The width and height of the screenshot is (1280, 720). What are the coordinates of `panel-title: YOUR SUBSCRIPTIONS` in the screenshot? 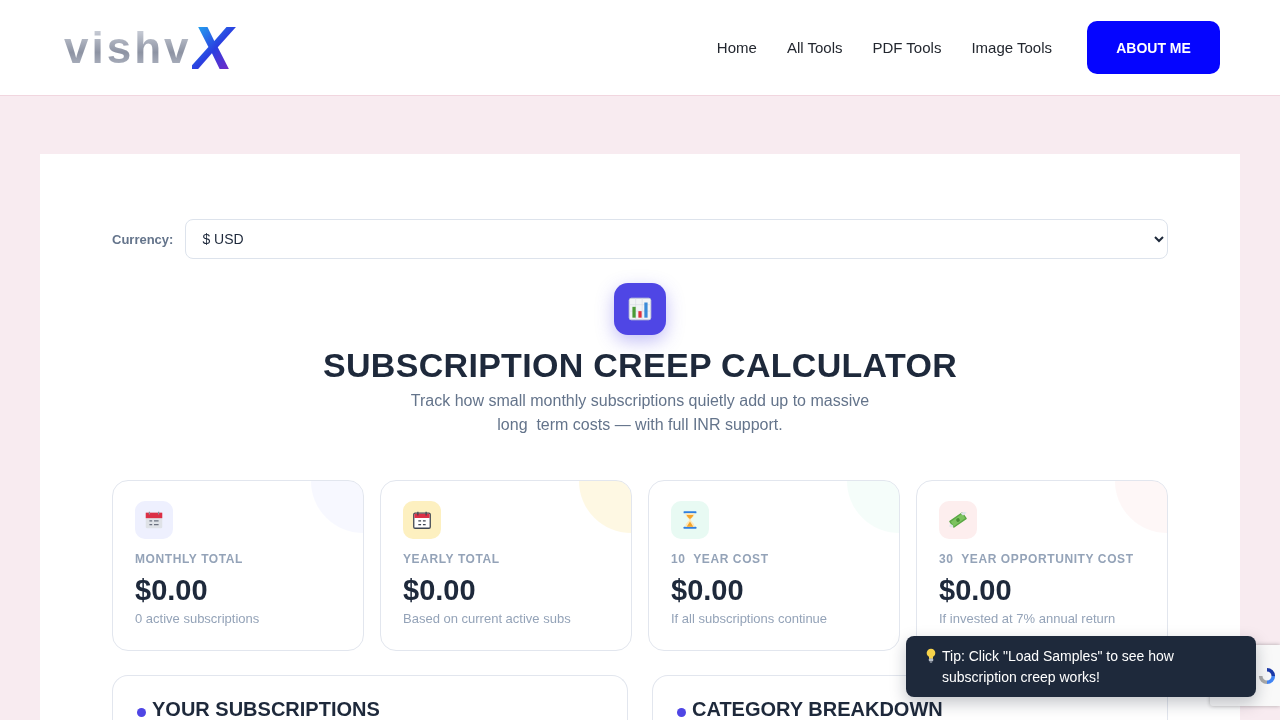 It's located at (266, 709).